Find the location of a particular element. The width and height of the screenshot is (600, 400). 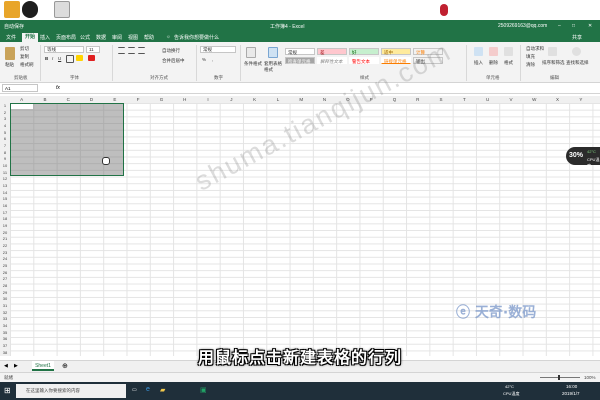

tab-review: 审阅 is located at coordinates (117, 37).